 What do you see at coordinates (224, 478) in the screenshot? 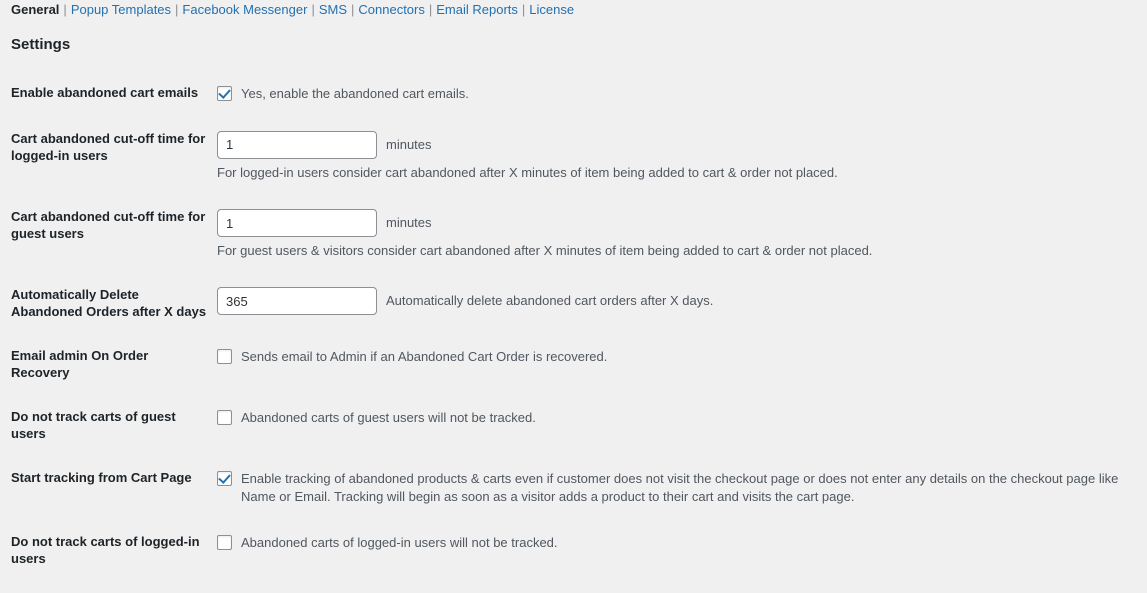
I see `checkbox-start-tracking-from-cart-page` at bounding box center [224, 478].